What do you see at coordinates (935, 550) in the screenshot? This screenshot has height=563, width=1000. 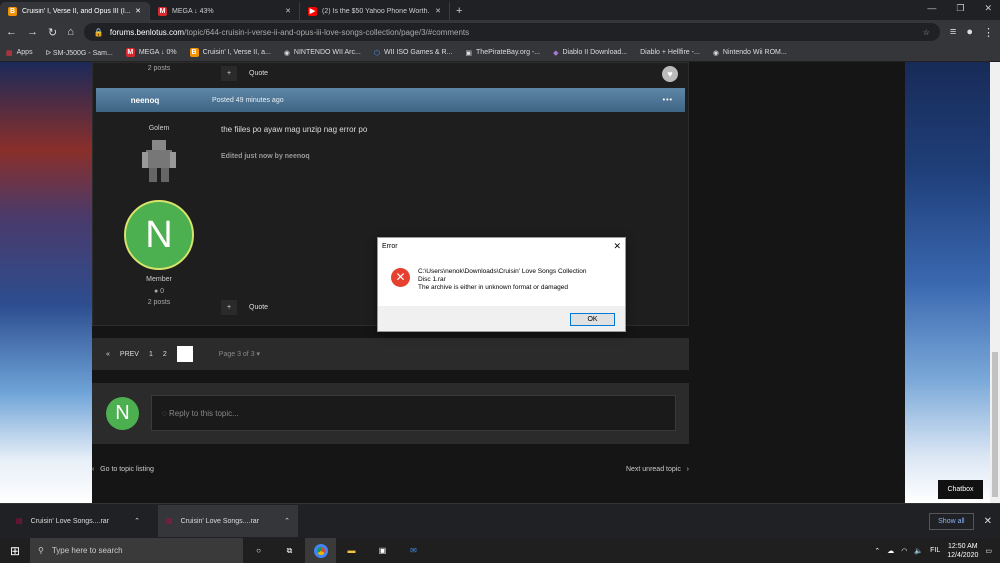 I see `language-indicator: FIL` at bounding box center [935, 550].